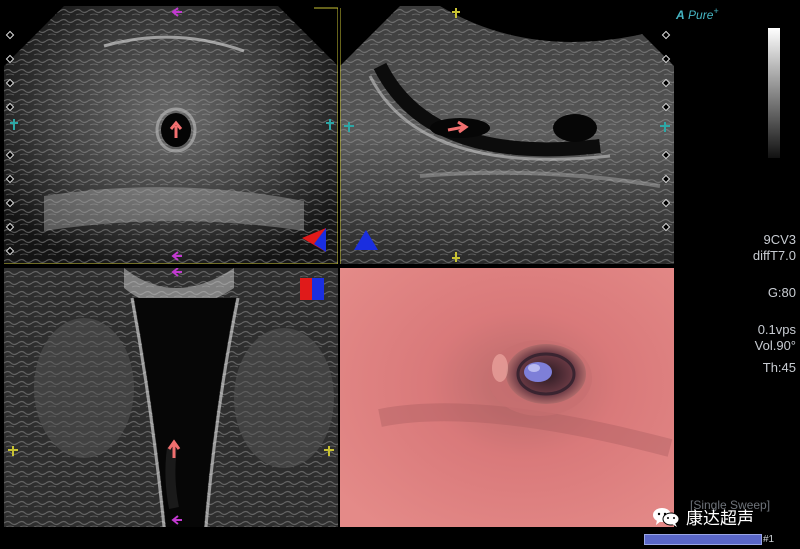 The image size is (800, 549). What do you see at coordinates (774, 93) in the screenshot?
I see `grayscale-bar` at bounding box center [774, 93].